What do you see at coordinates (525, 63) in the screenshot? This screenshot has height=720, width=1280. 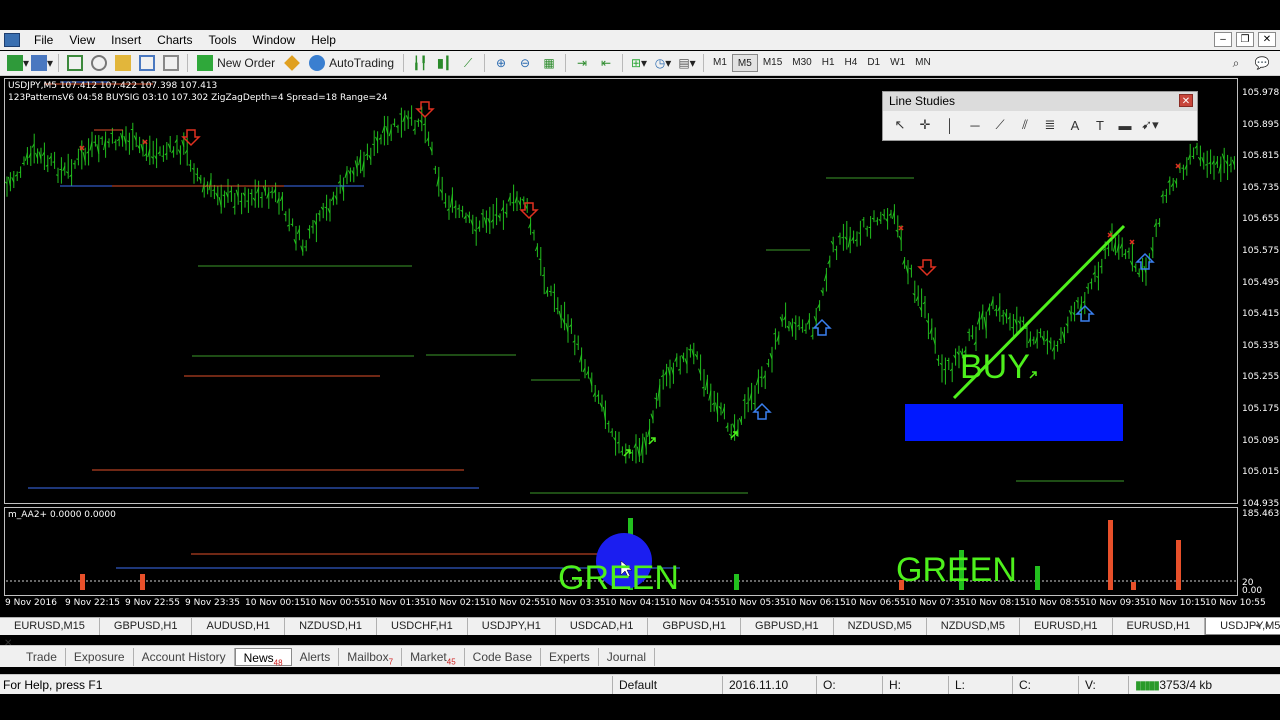 I see `zoom-out-button: ⊖` at bounding box center [525, 63].